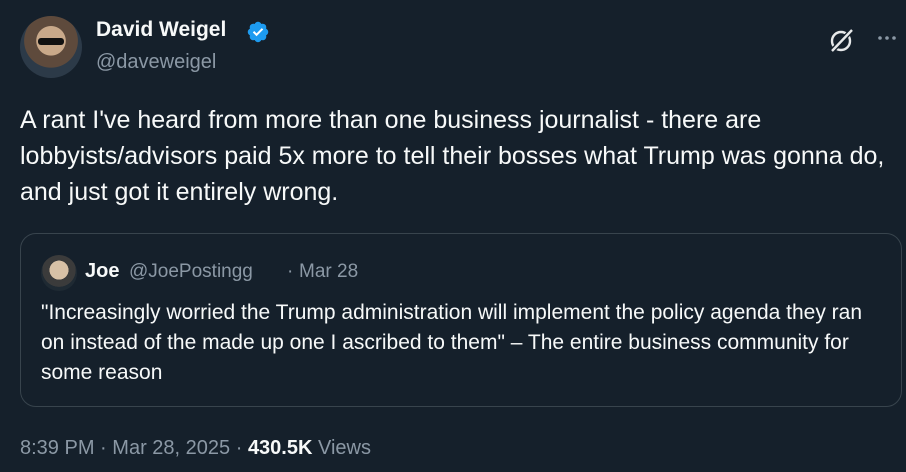  Describe the element at coordinates (102, 271) in the screenshot. I see `quoted-author-name: Joe` at that location.